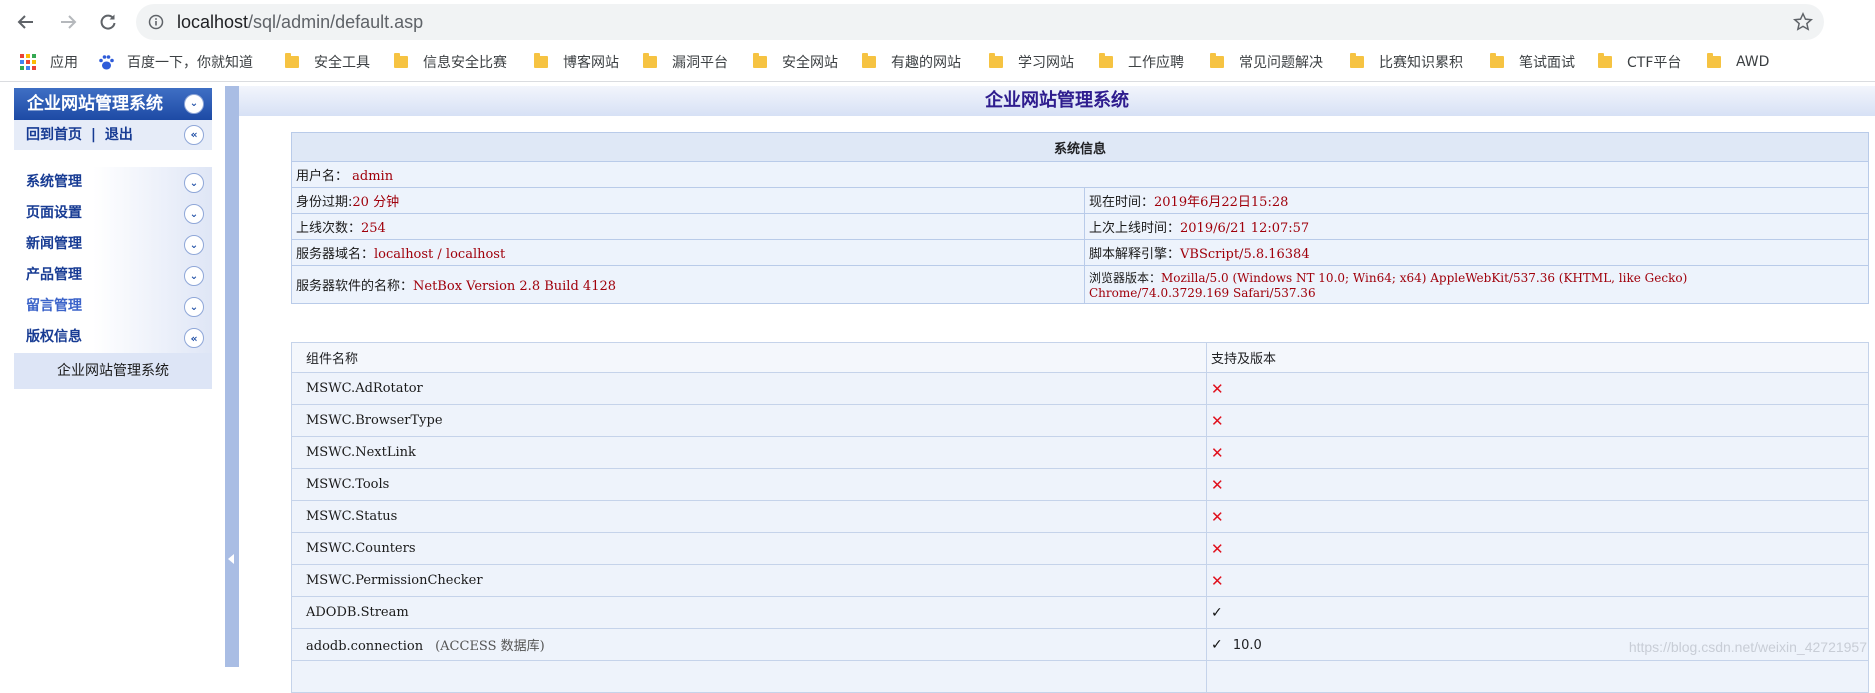  What do you see at coordinates (156, 22) in the screenshot?
I see `info-icon` at bounding box center [156, 22].